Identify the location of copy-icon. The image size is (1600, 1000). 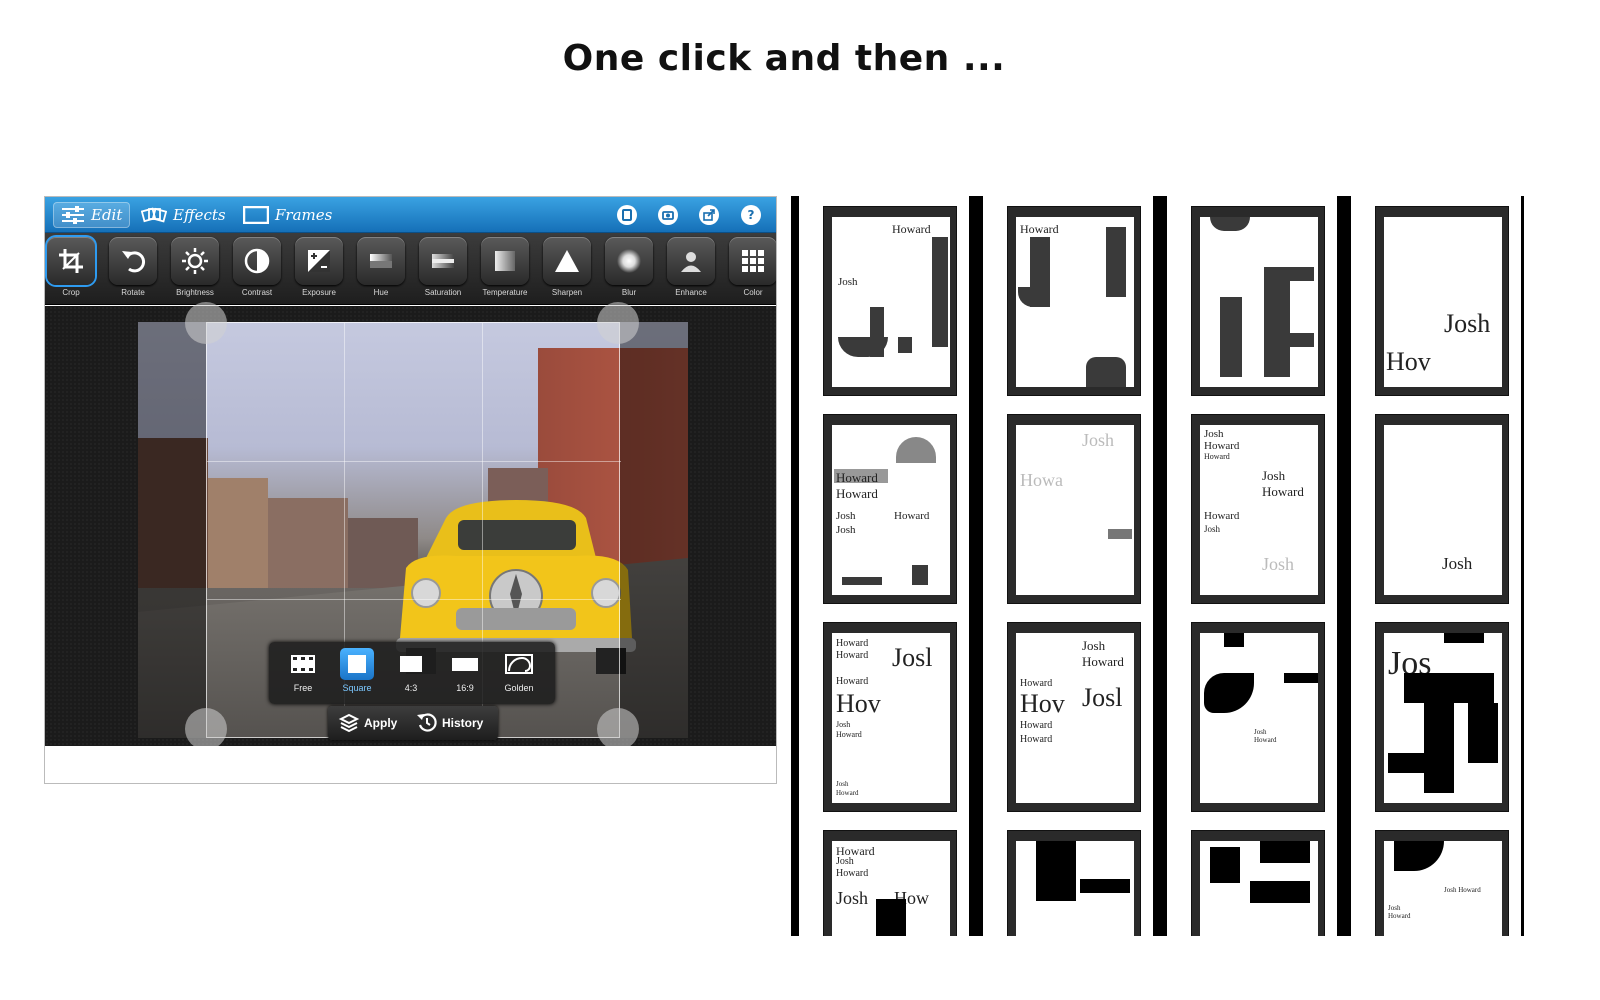
(627, 215).